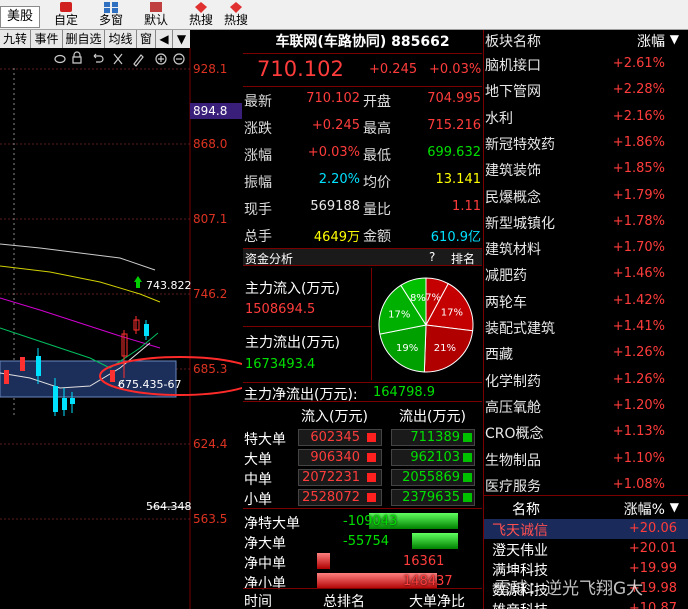 This screenshot has width=688, height=609. I want to click on flow-out: 2055869, so click(431, 477).